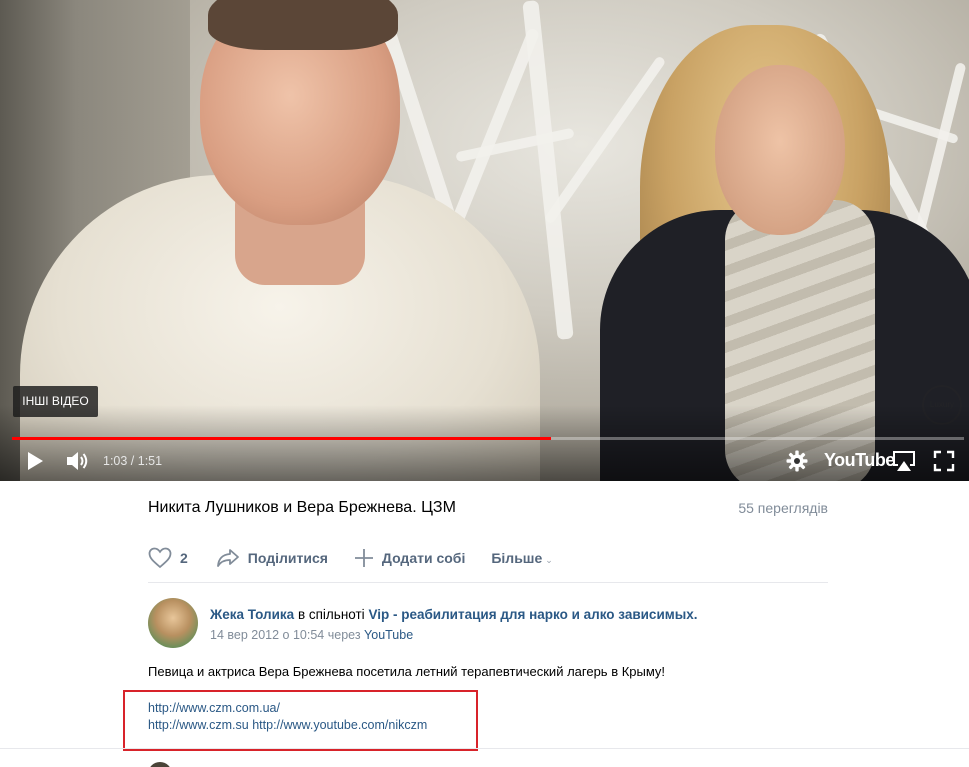  I want to click on views-count: 55 переглядів, so click(783, 508).